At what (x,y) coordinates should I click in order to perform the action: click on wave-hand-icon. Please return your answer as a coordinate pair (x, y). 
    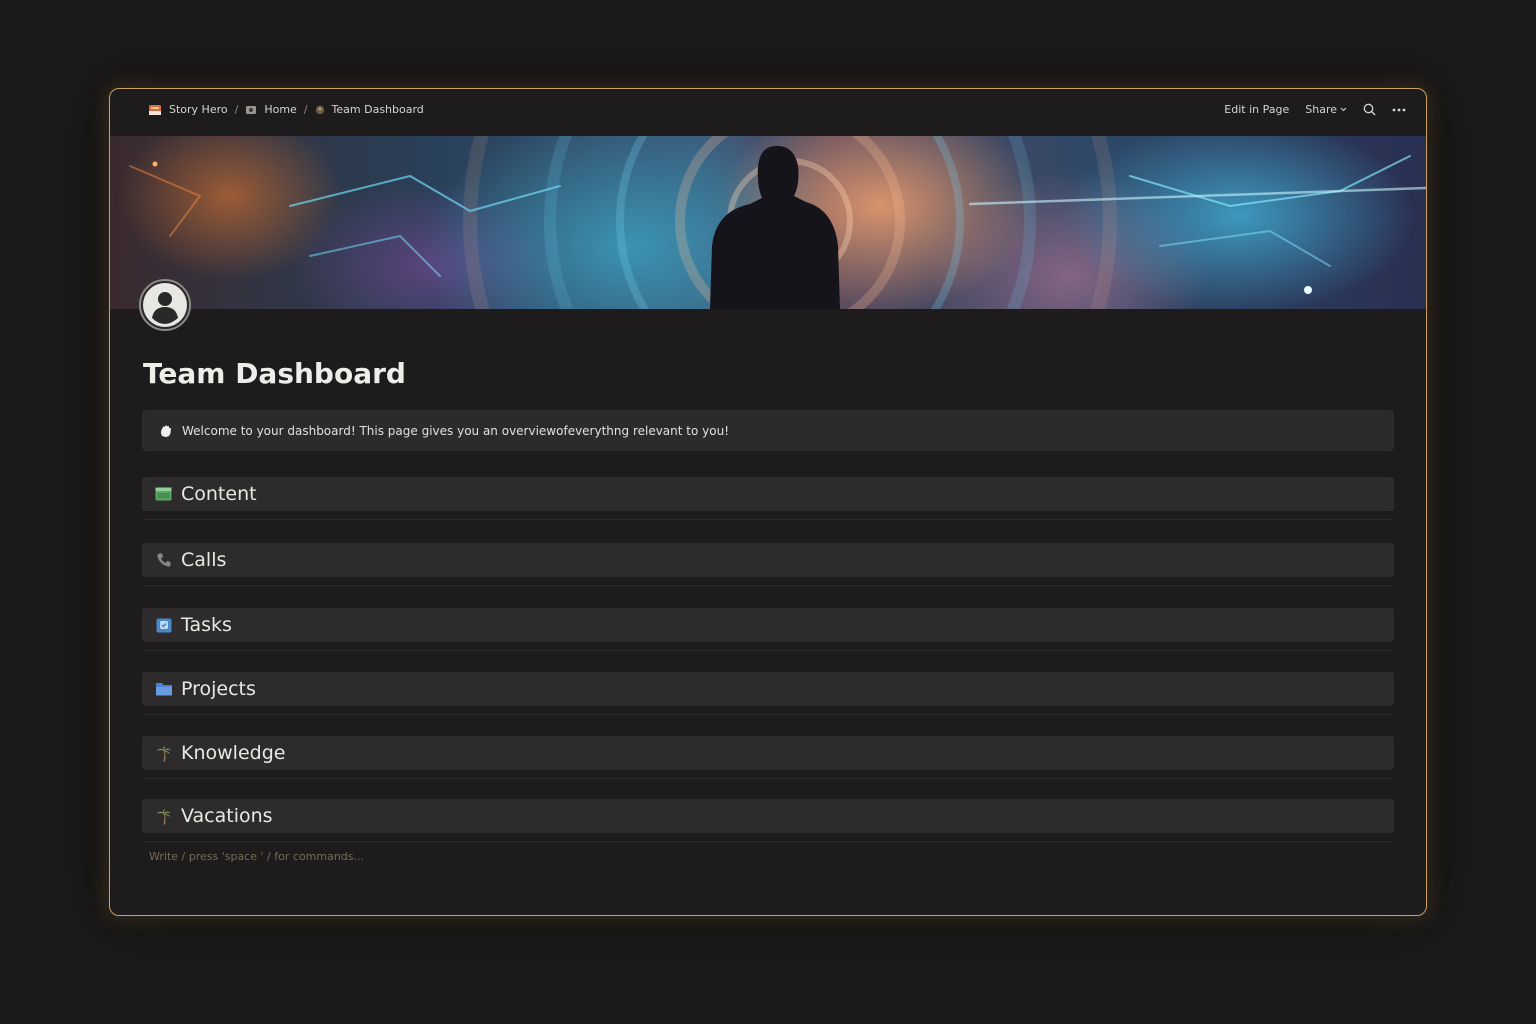
    Looking at the image, I should click on (166, 431).